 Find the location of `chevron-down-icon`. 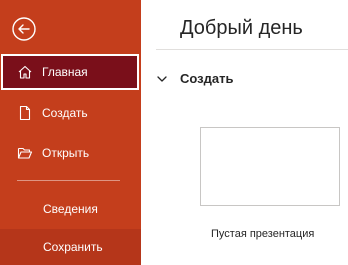

chevron-down-icon is located at coordinates (162, 79).